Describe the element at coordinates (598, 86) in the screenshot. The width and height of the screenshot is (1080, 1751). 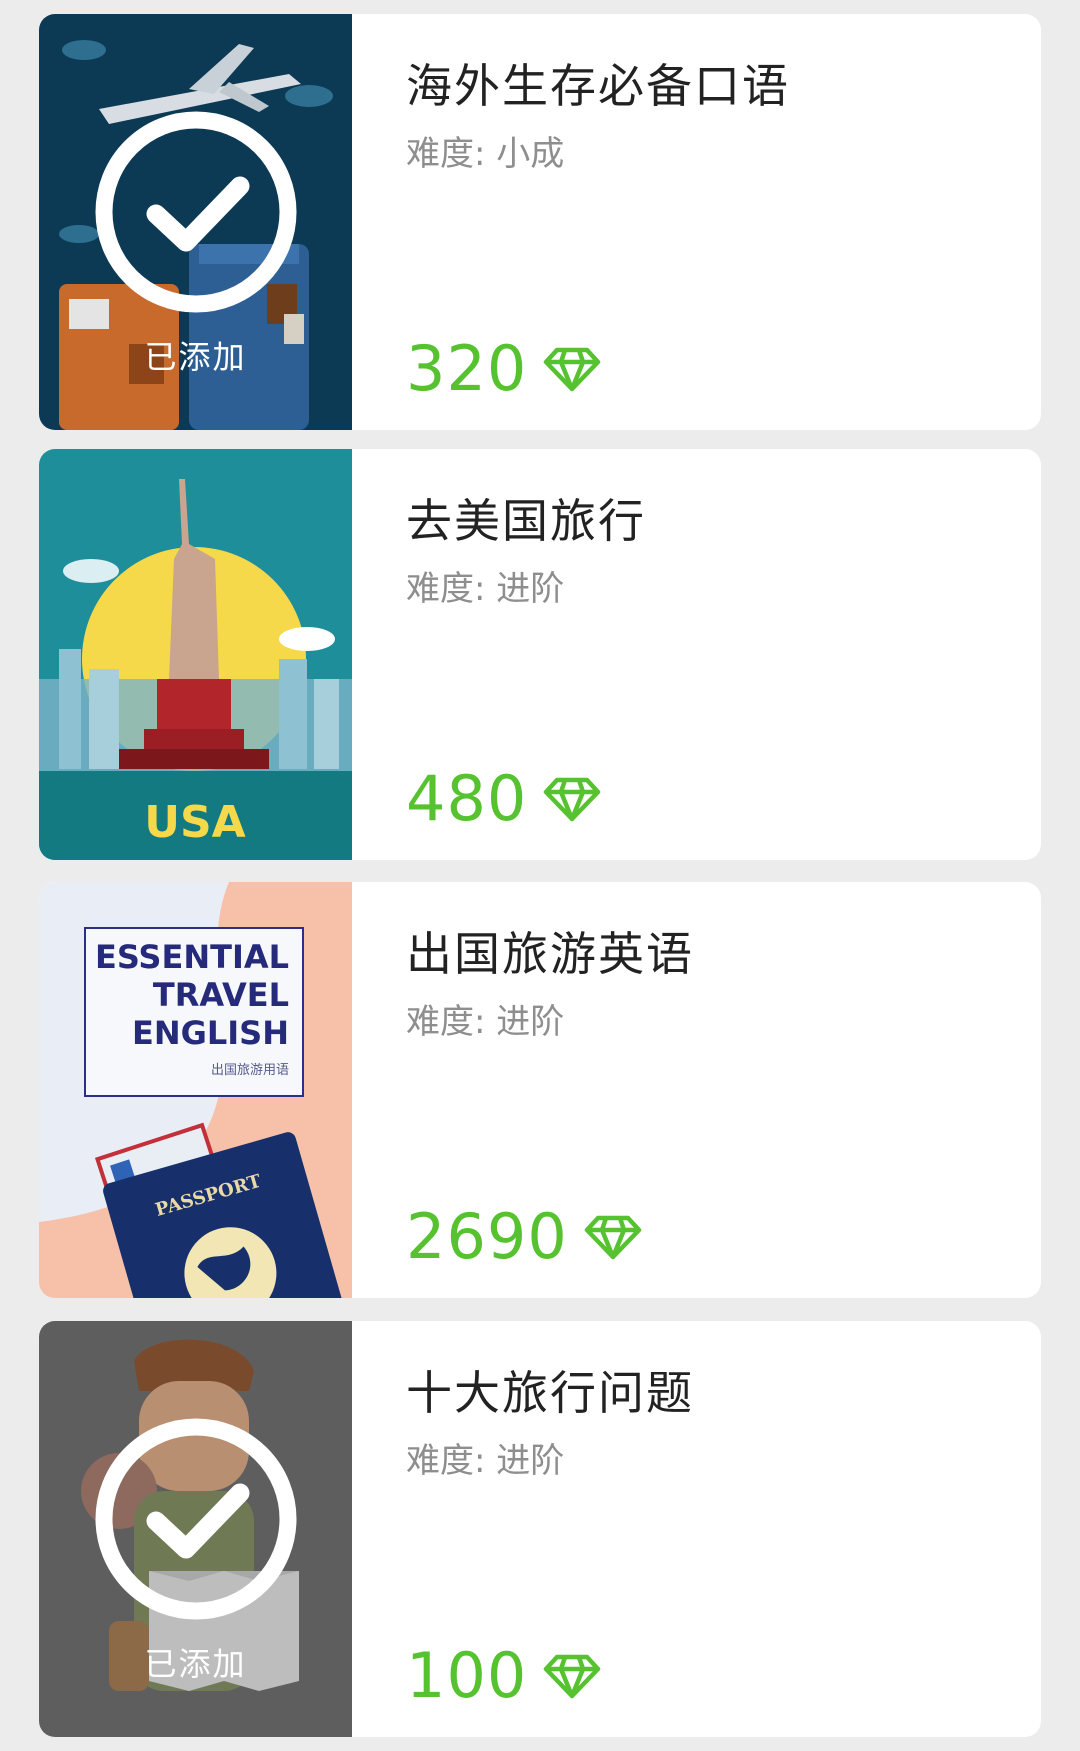
I see `course-title: 海外生存必备口语` at that location.